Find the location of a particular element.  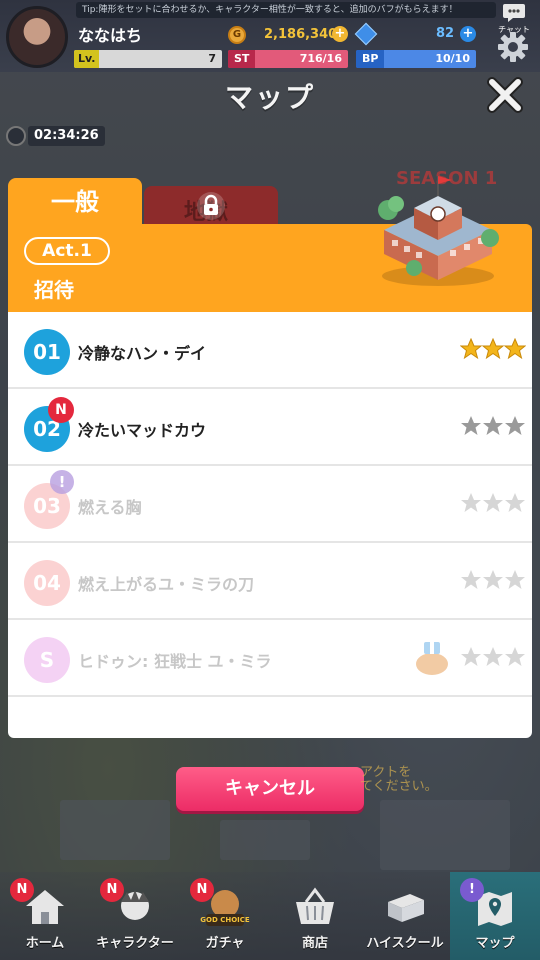

nav-label: ハイスクール is located at coordinates (405, 943).